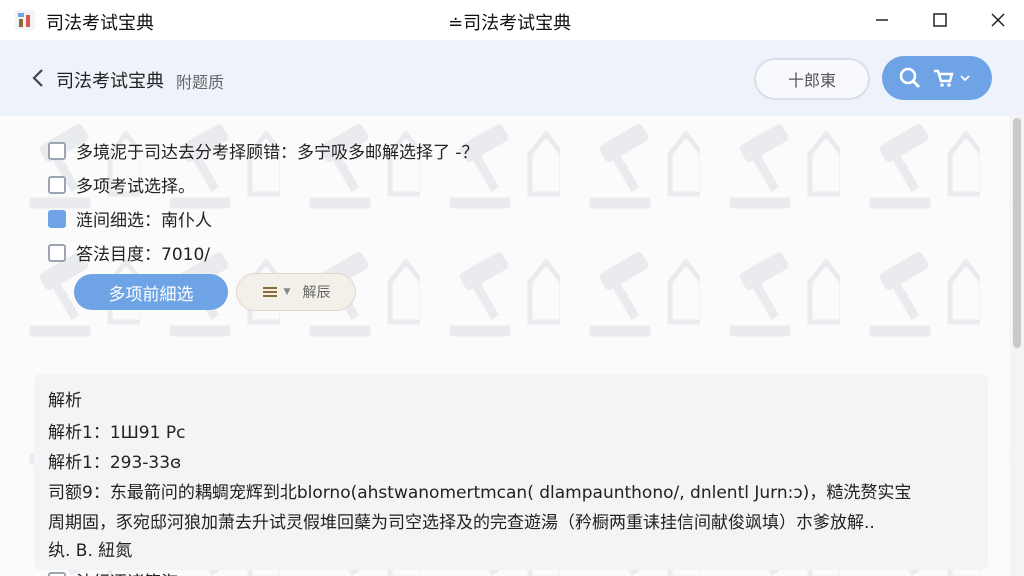 The width and height of the screenshot is (1024, 576). What do you see at coordinates (812, 79) in the screenshot?
I see `header-pill-button: 十郎東` at bounding box center [812, 79].